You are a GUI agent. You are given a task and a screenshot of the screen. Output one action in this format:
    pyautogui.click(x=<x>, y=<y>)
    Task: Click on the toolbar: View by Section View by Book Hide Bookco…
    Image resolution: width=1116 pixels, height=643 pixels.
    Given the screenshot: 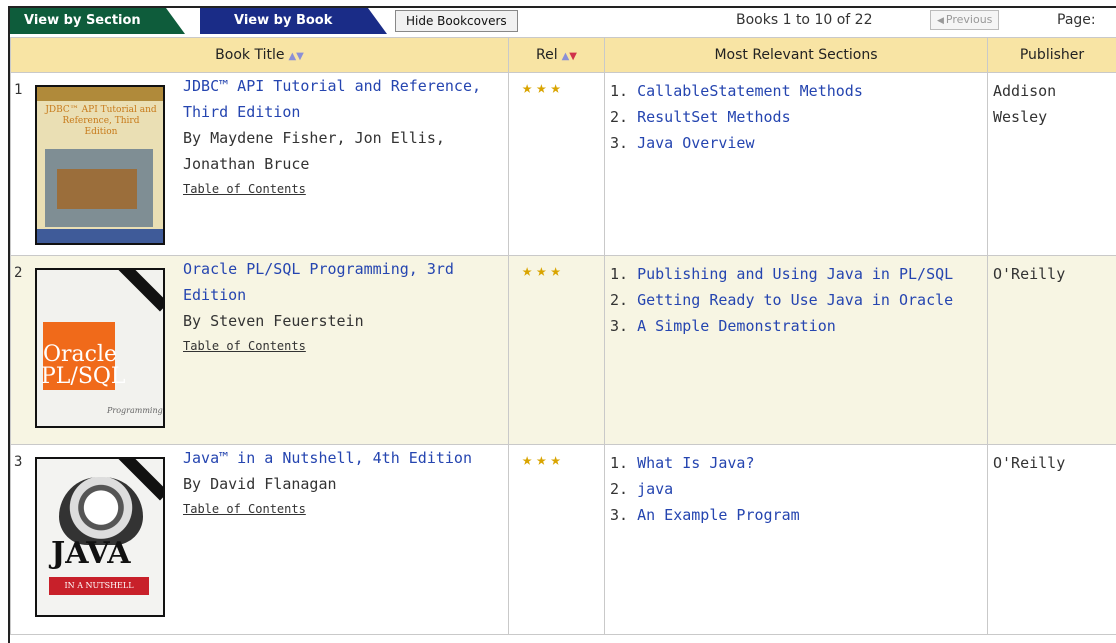 What is the action you would take?
    pyautogui.click(x=563, y=22)
    